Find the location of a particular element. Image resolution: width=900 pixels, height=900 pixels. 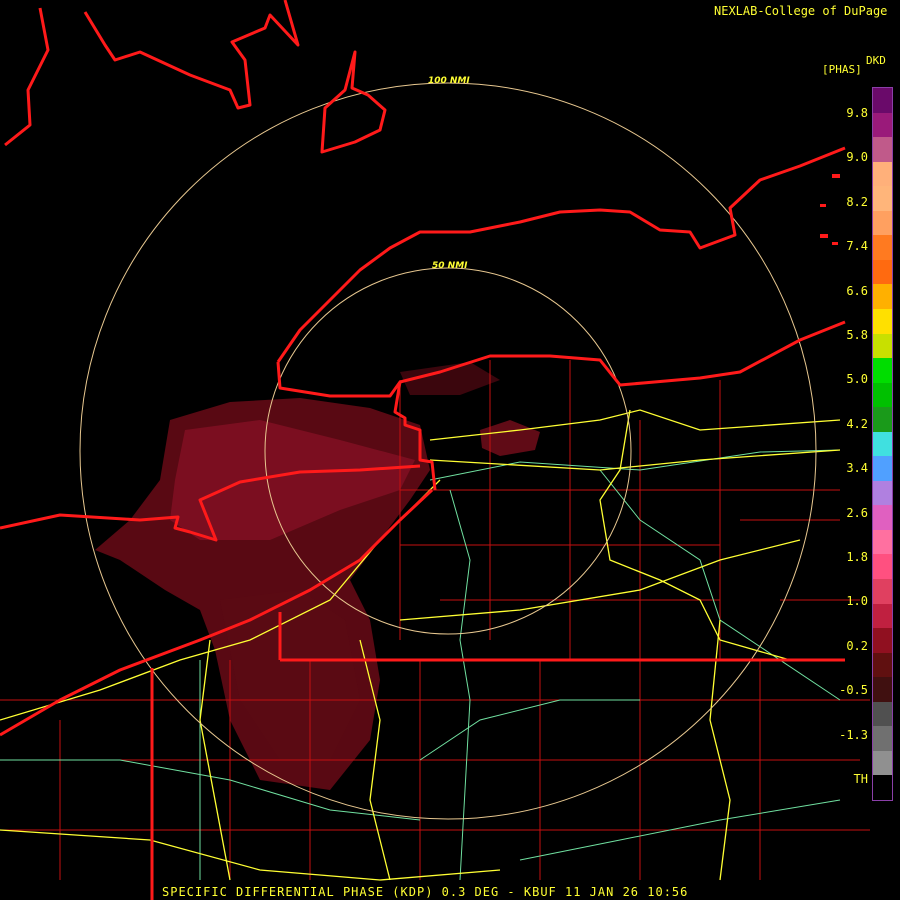

color-scale-label: 9.0 is located at coordinates (857, 157).